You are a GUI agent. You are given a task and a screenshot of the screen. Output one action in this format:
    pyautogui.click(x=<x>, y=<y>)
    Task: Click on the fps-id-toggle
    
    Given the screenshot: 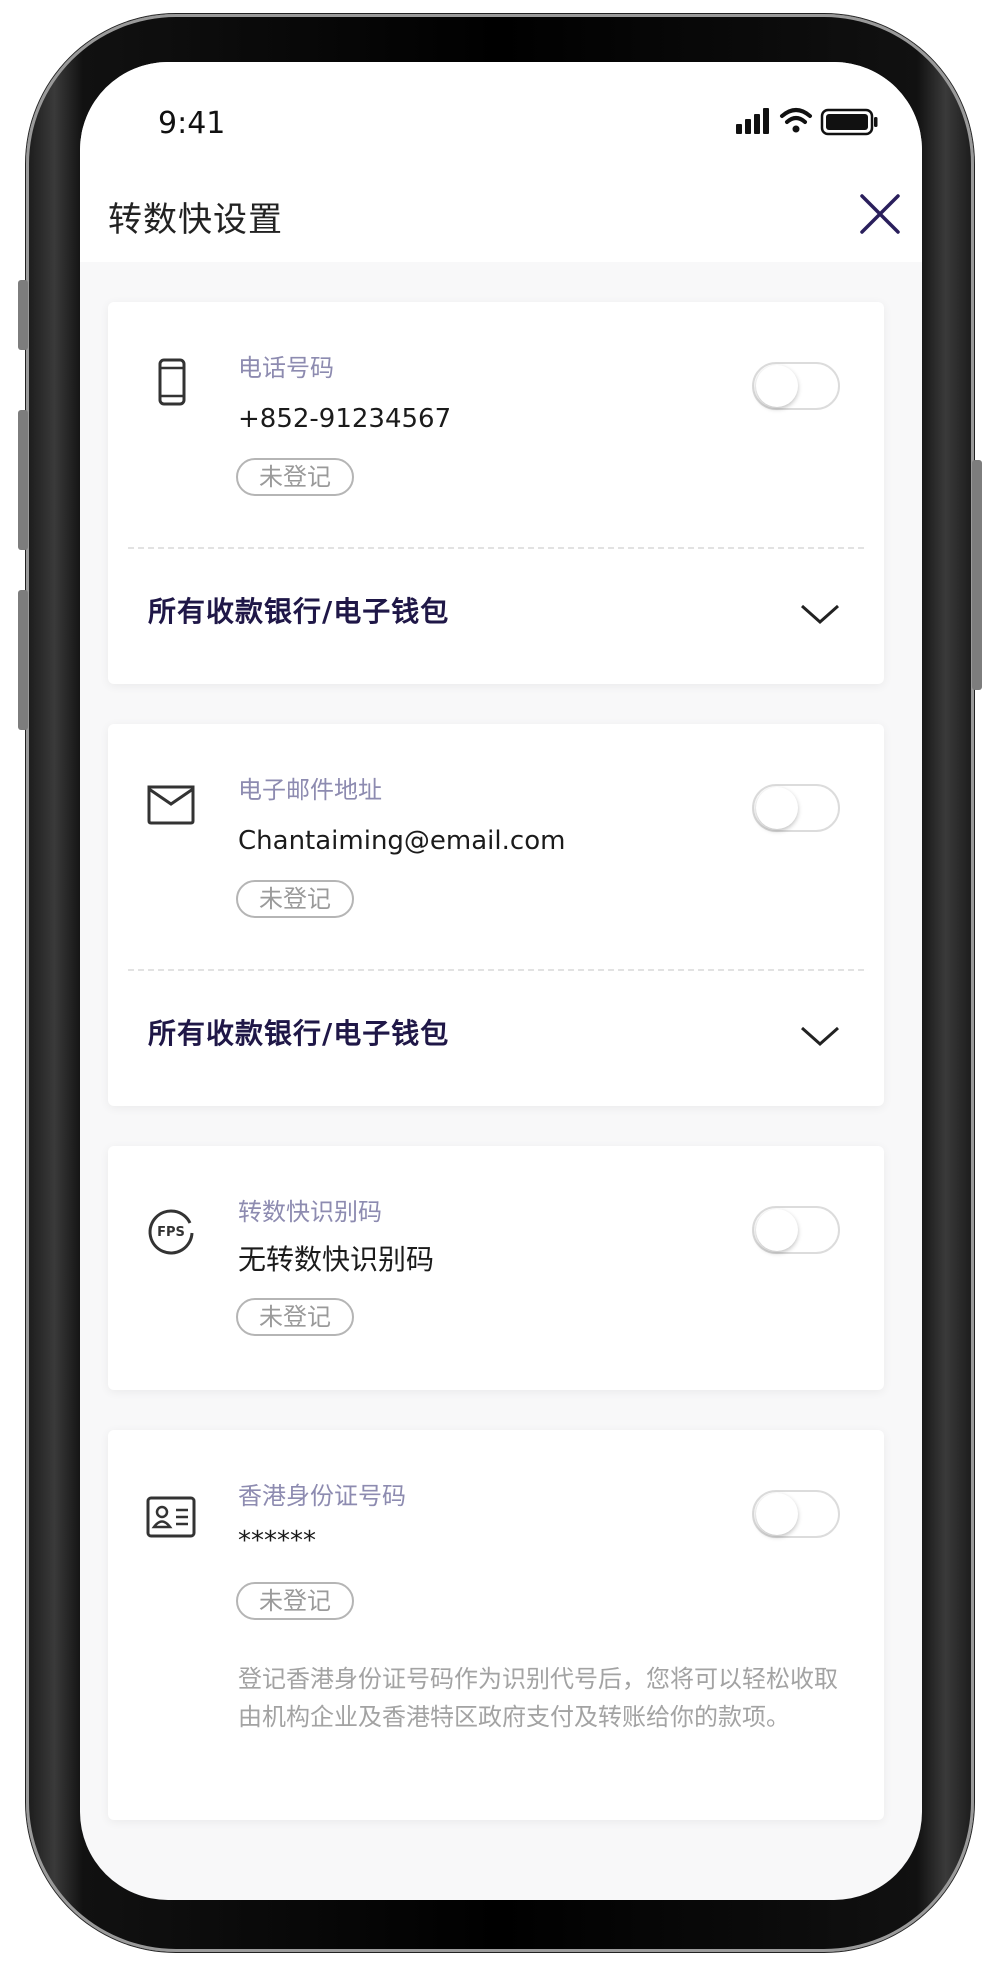 What is the action you would take?
    pyautogui.click(x=796, y=1230)
    